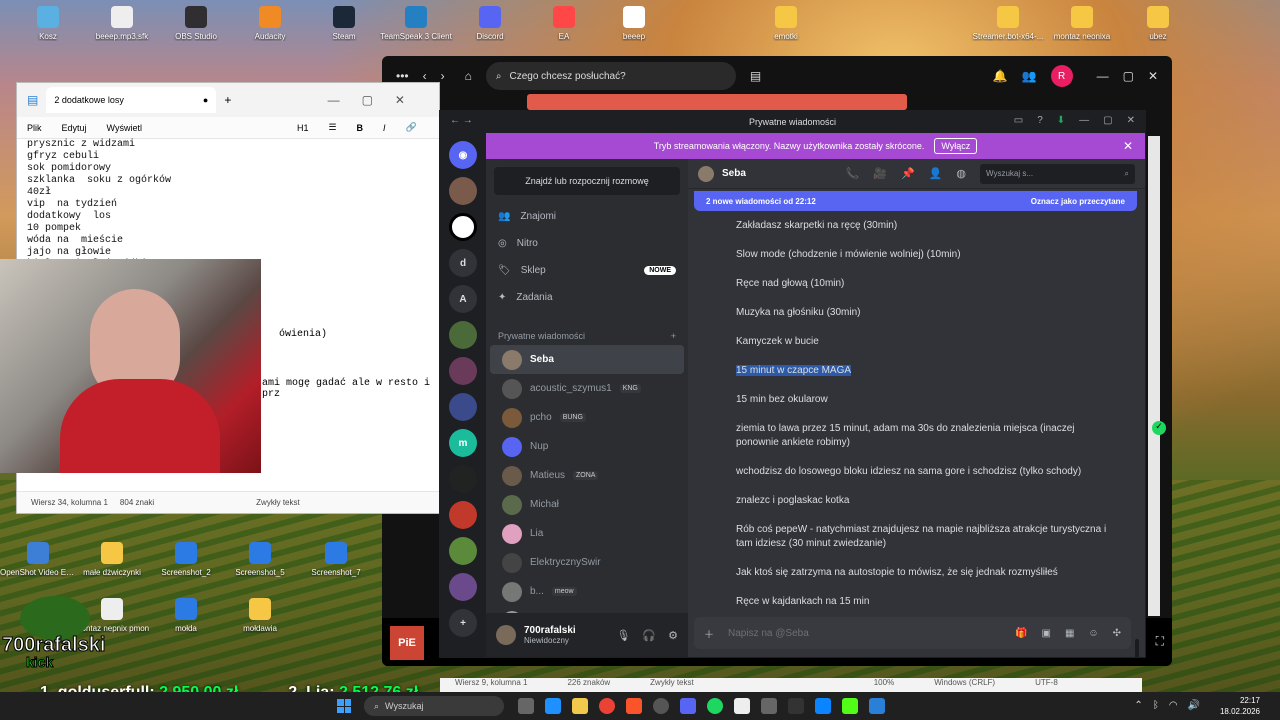 The image size is (1280, 720). I want to click on friends-icon: 👥, so click(1029, 76).